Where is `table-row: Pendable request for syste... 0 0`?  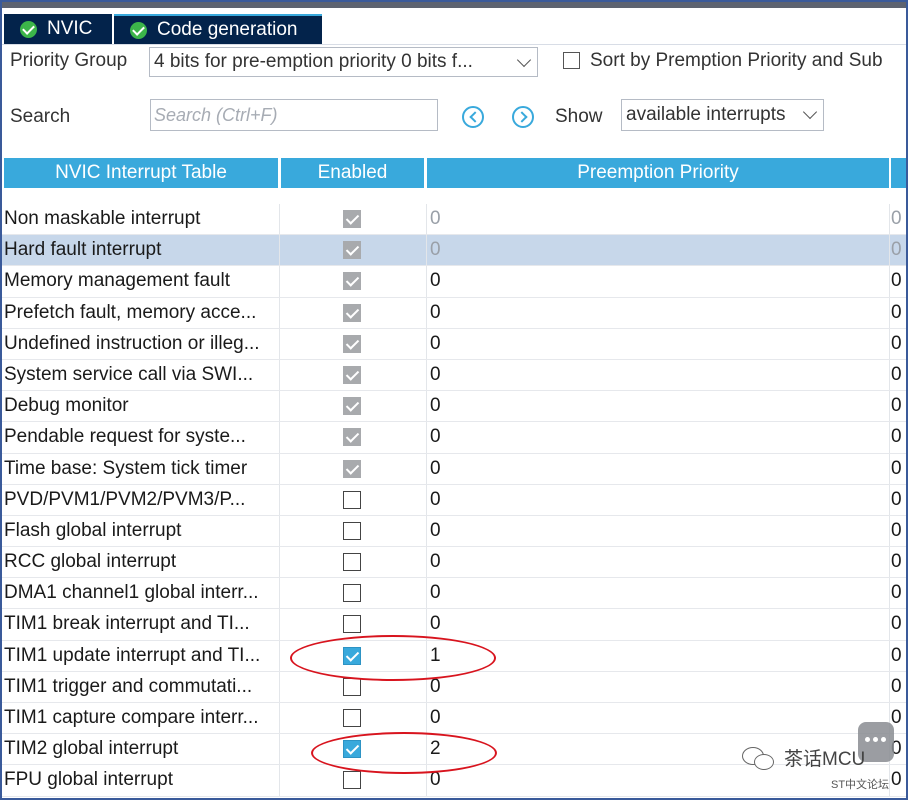
table-row: Pendable request for syste... 0 0 is located at coordinates (454, 438).